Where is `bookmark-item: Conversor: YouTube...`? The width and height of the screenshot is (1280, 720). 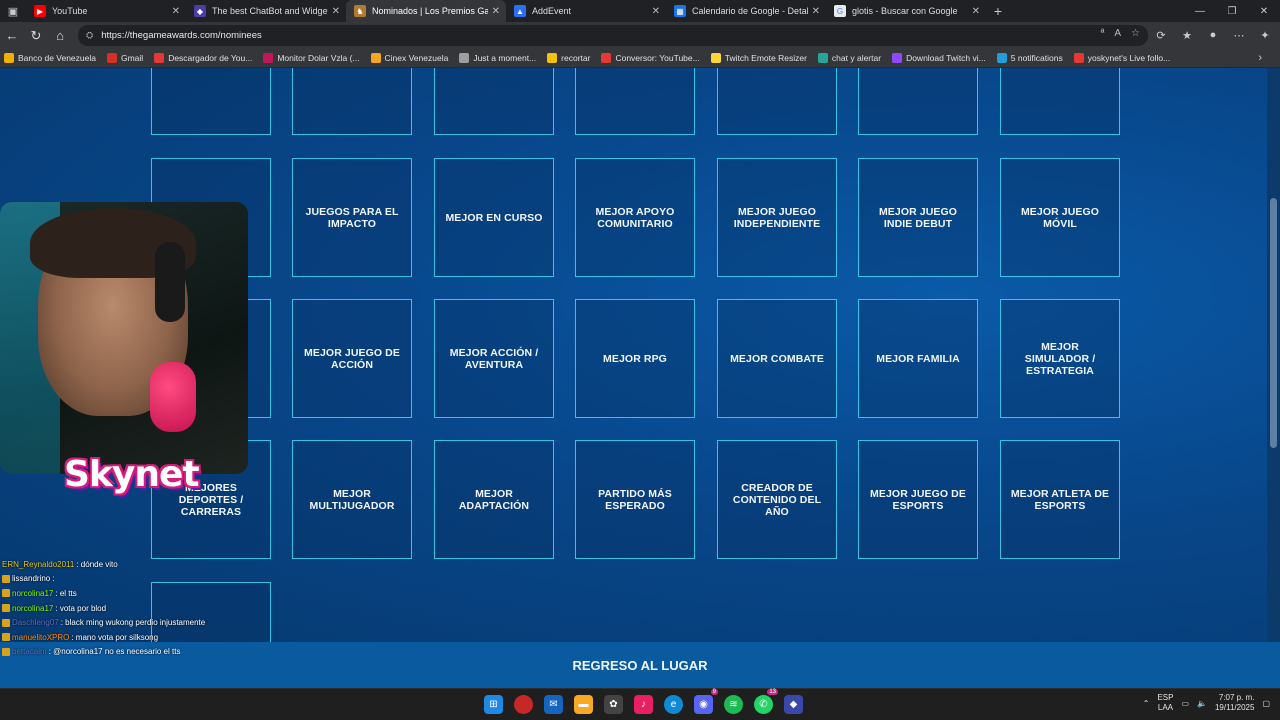
bookmark-item: Conversor: YouTube... is located at coordinates (650, 58).